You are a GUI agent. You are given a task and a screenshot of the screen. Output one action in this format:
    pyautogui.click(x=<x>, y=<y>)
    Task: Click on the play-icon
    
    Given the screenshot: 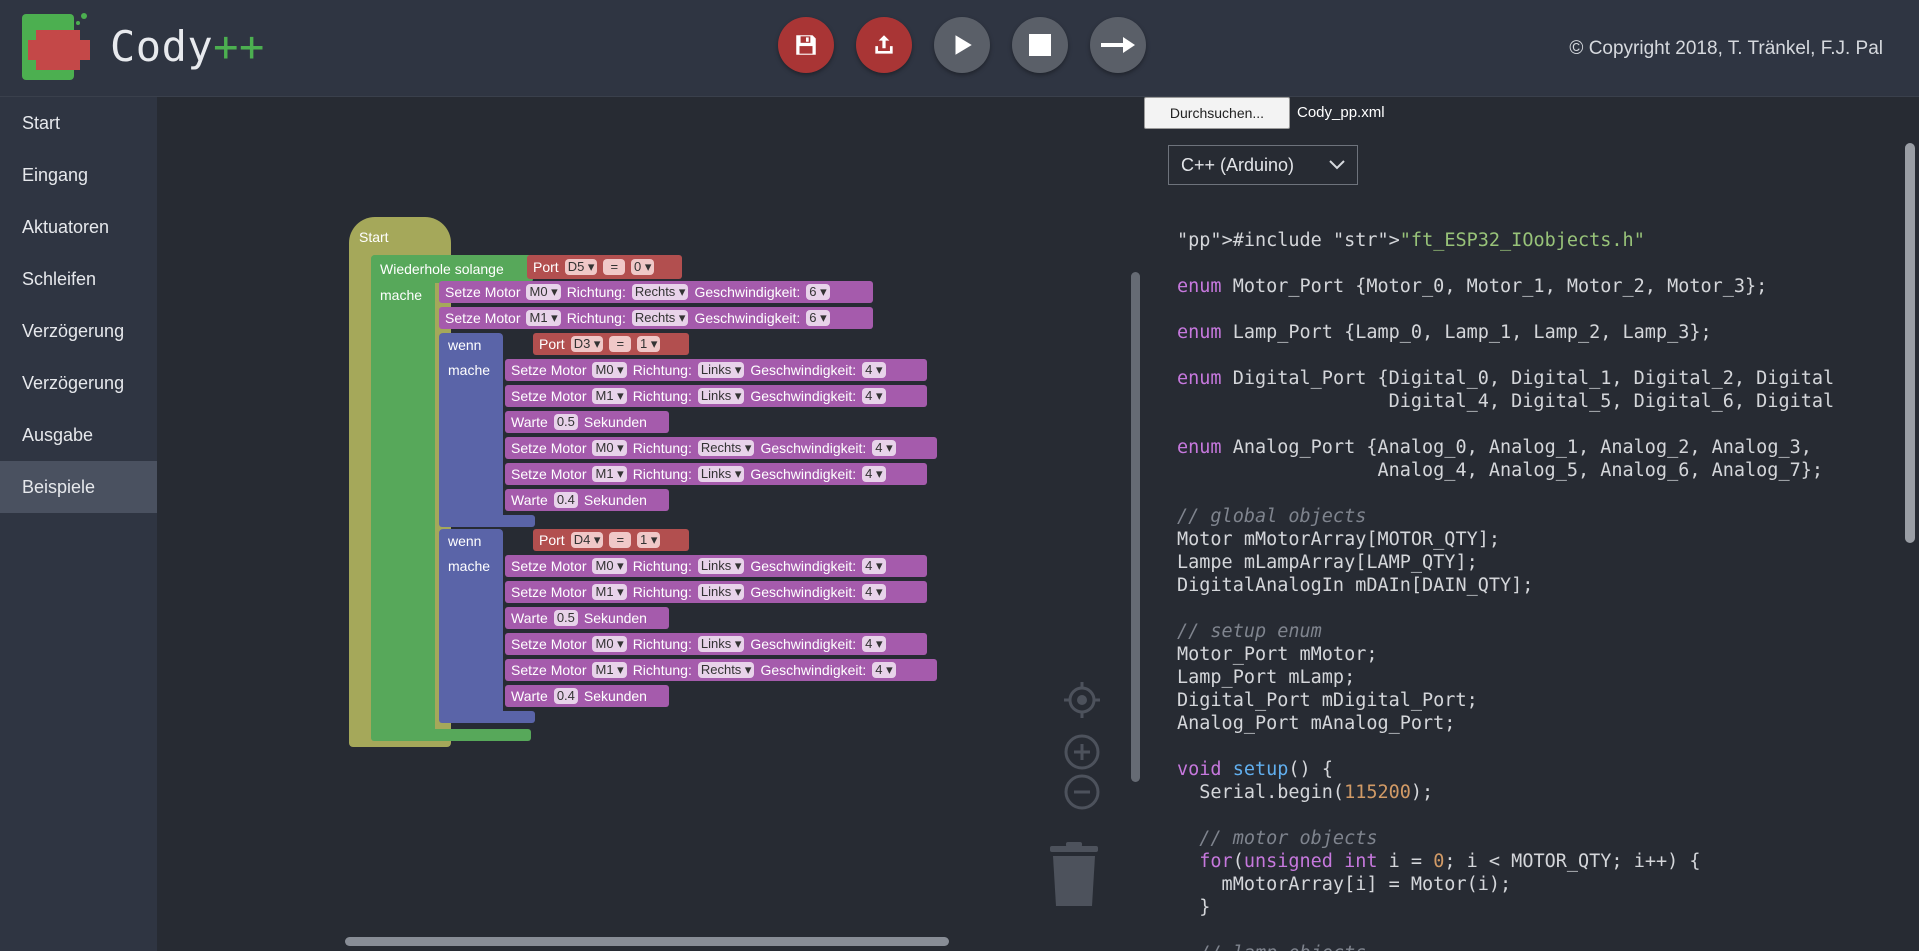 What is the action you would take?
    pyautogui.click(x=963, y=45)
    